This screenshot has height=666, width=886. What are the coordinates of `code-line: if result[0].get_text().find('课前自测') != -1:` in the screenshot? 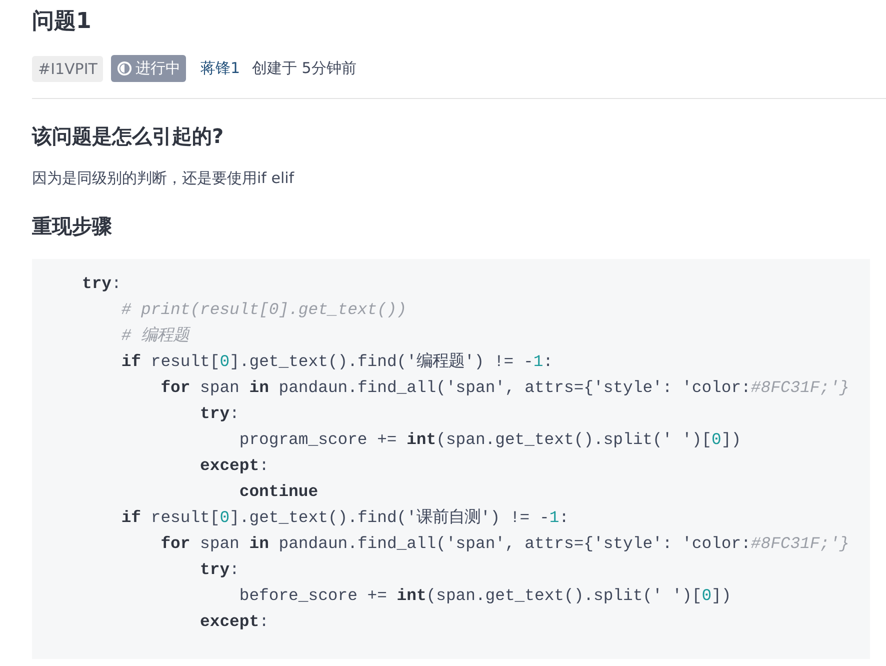 It's located at (345, 518).